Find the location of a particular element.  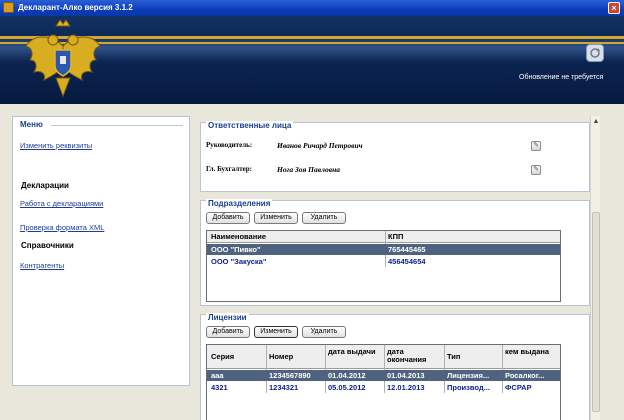

edit-requisites-link: Изменить реквизиты is located at coordinates (56, 145).